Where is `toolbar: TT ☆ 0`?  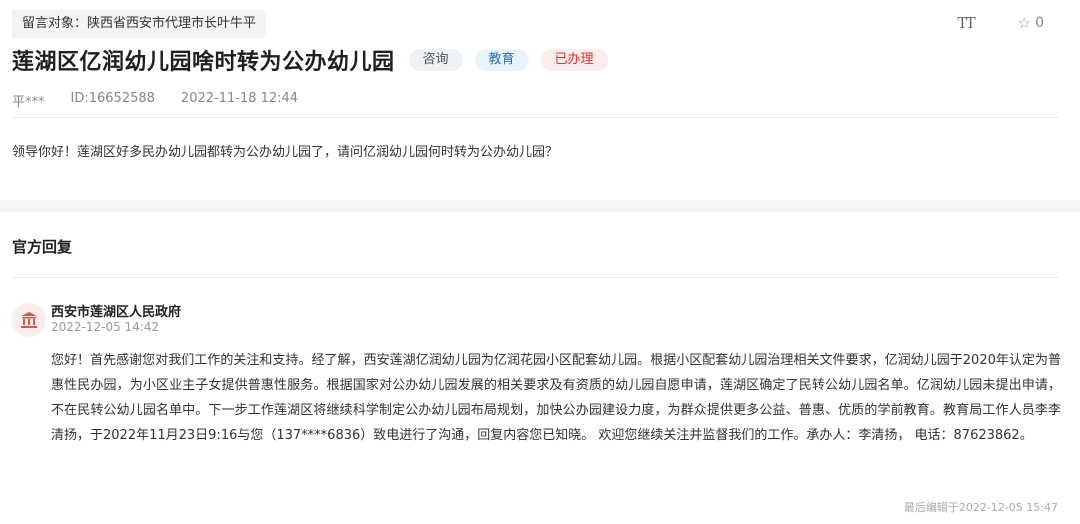 toolbar: TT ☆ 0 is located at coordinates (1000, 23).